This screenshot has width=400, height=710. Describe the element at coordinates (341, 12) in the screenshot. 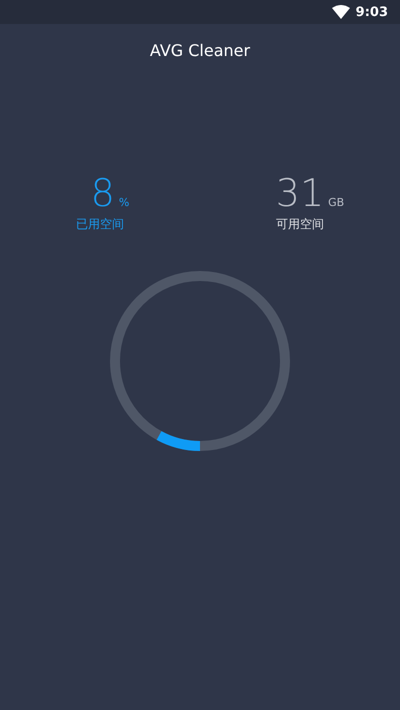

I see `wifi-icon` at that location.